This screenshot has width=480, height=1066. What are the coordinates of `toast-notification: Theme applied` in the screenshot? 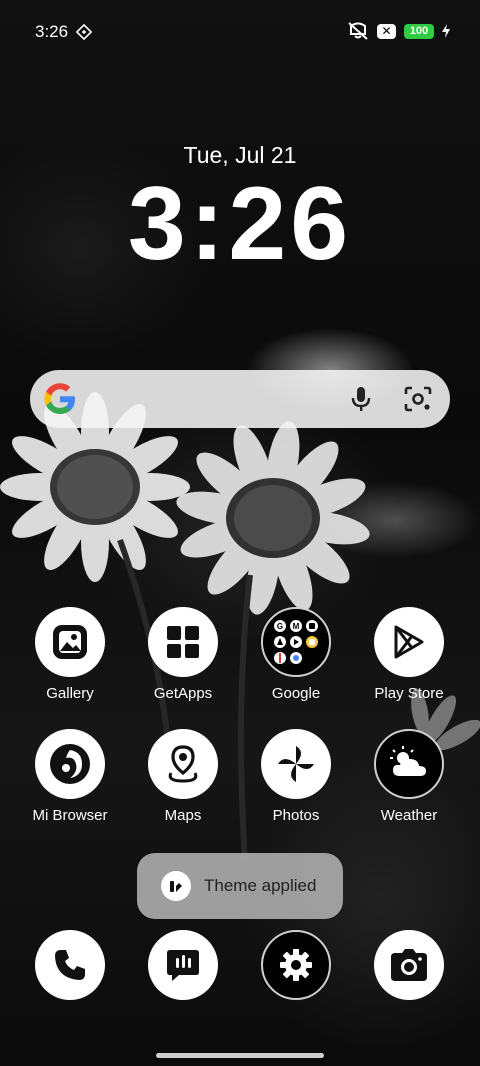 It's located at (240, 886).